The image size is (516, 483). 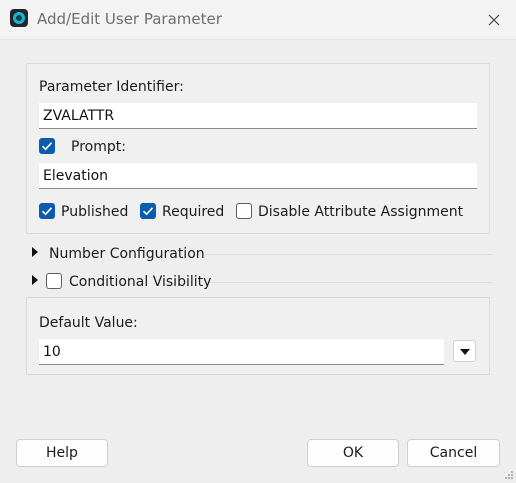 What do you see at coordinates (361, 212) in the screenshot?
I see `disable-attribute-assignment-label: Disable Attribute Assignment` at bounding box center [361, 212].